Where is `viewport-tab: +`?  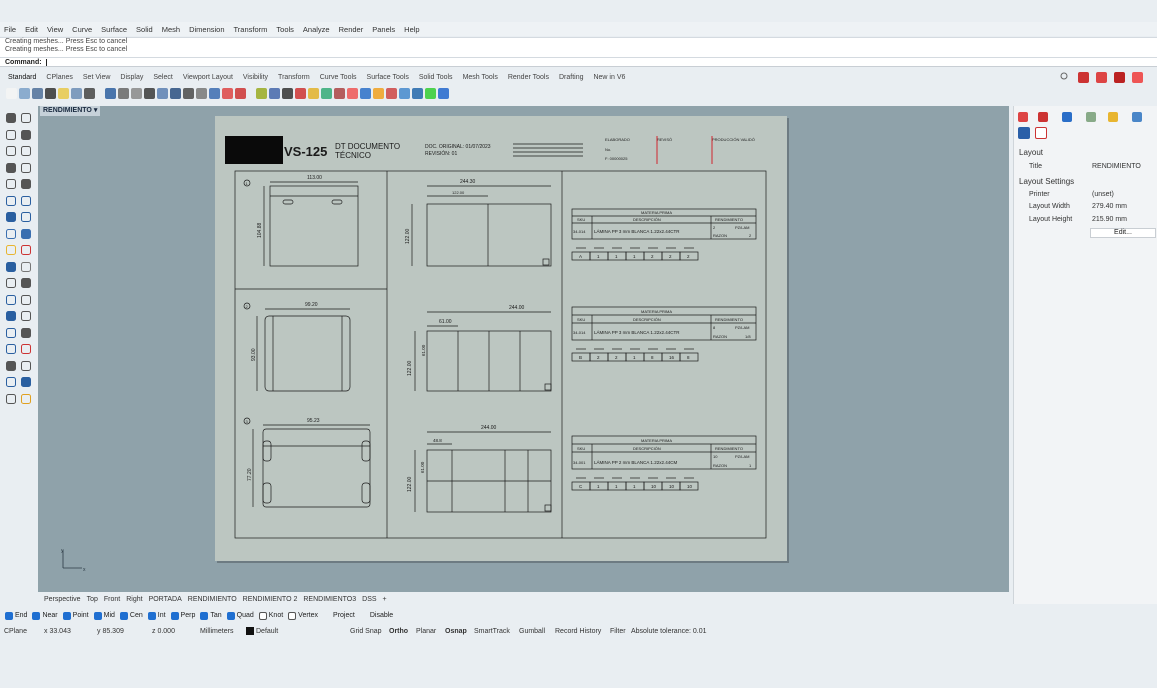 viewport-tab: + is located at coordinates (385, 599).